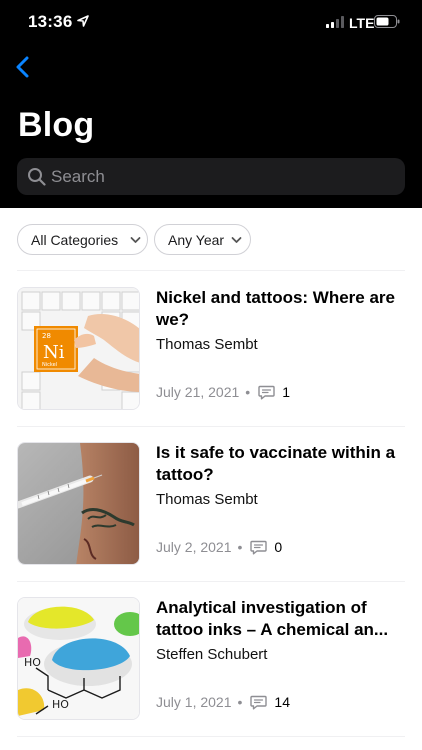 The width and height of the screenshot is (422, 750). I want to click on cellular-signal-icon, so click(335, 22).